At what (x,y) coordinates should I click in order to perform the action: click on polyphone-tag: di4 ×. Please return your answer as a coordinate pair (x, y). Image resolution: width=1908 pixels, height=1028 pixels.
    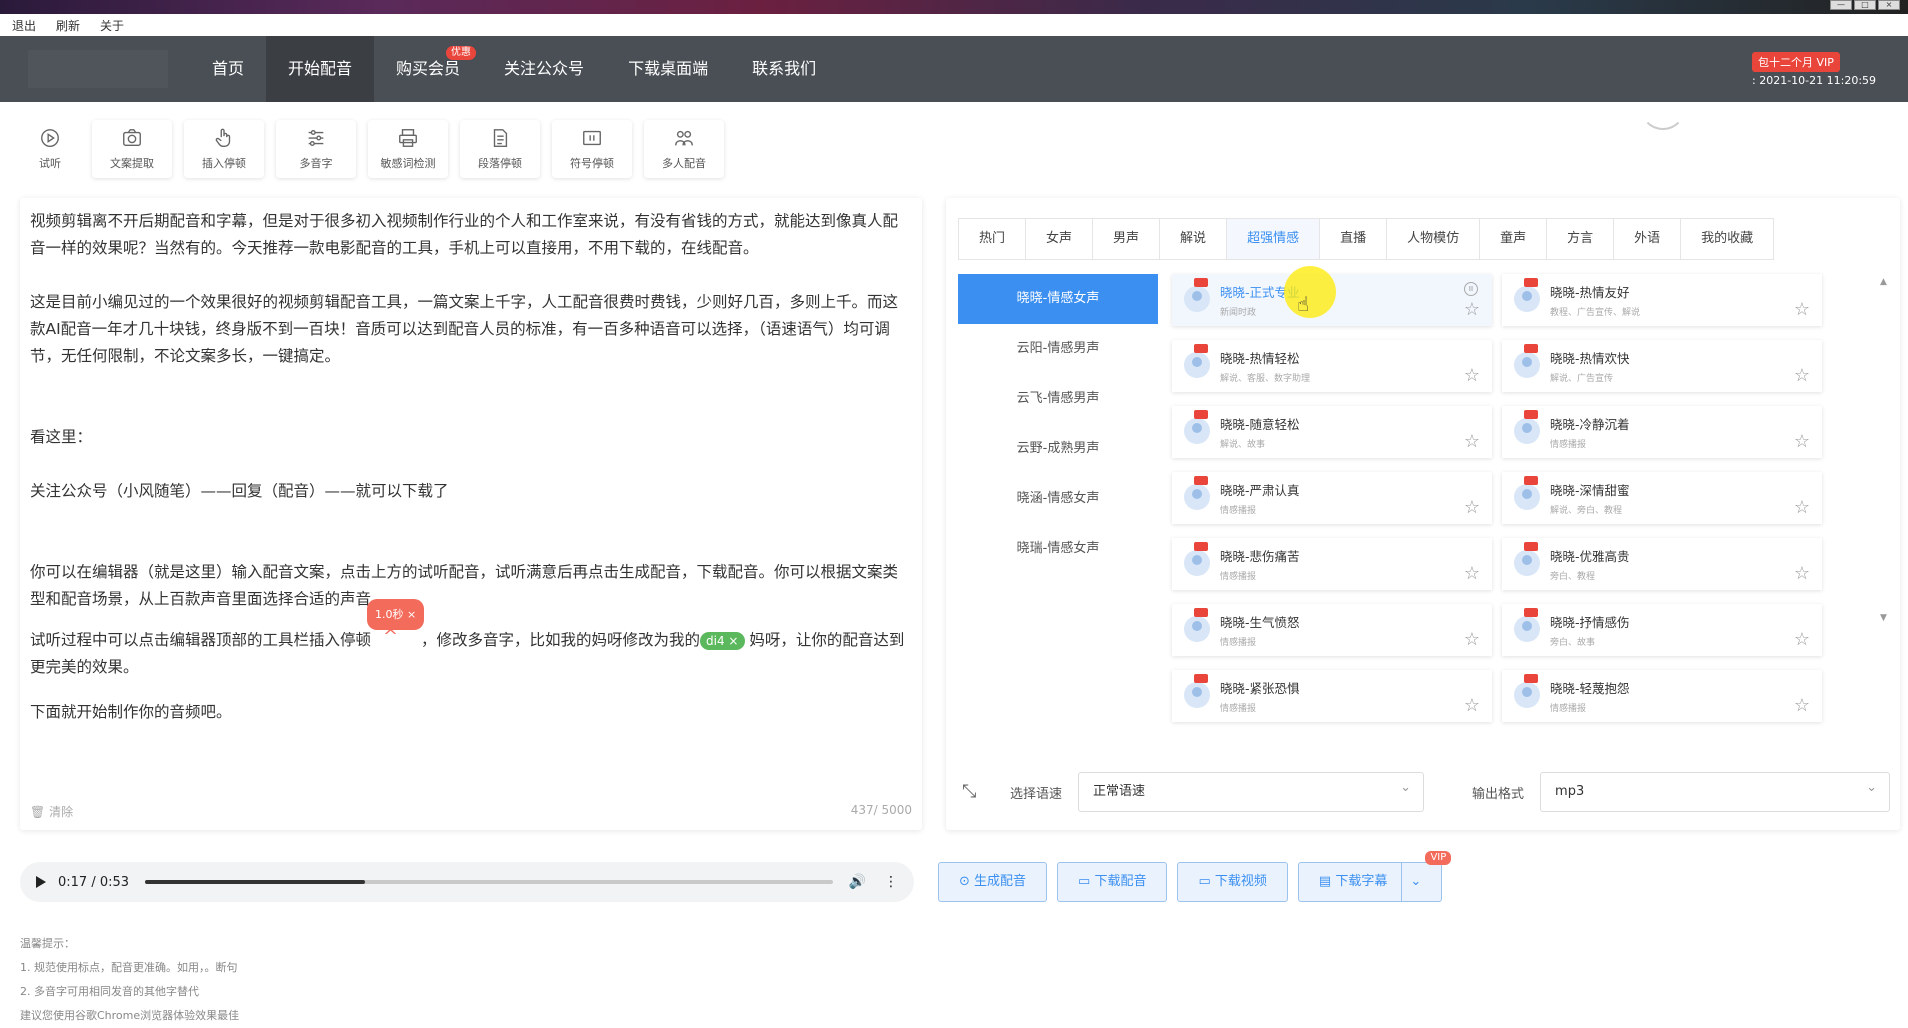
    Looking at the image, I should click on (722, 641).